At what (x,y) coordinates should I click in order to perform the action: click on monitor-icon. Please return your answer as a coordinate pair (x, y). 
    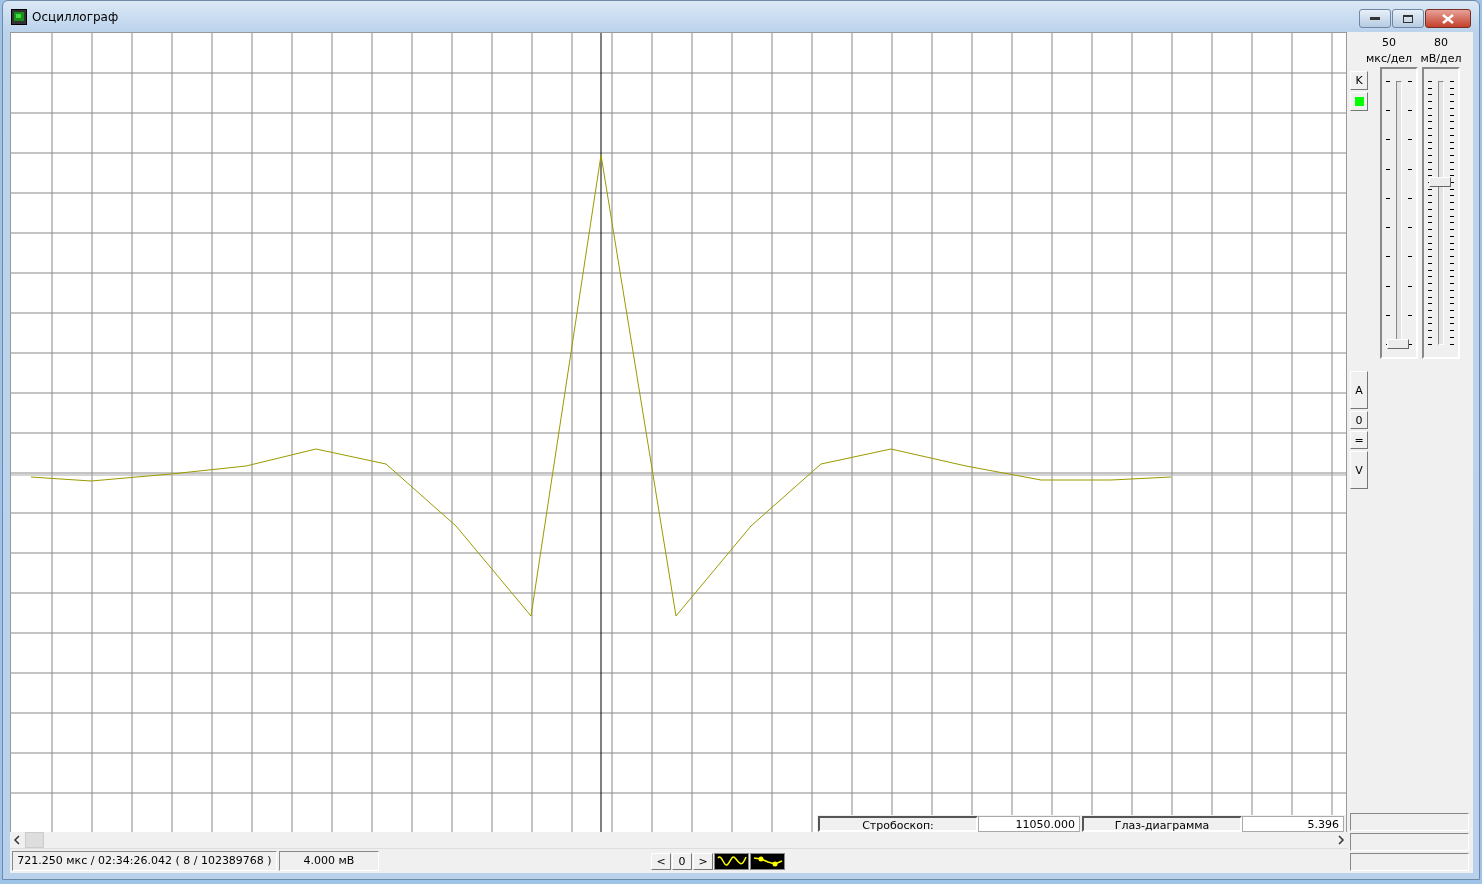
    Looking at the image, I should click on (19, 16).